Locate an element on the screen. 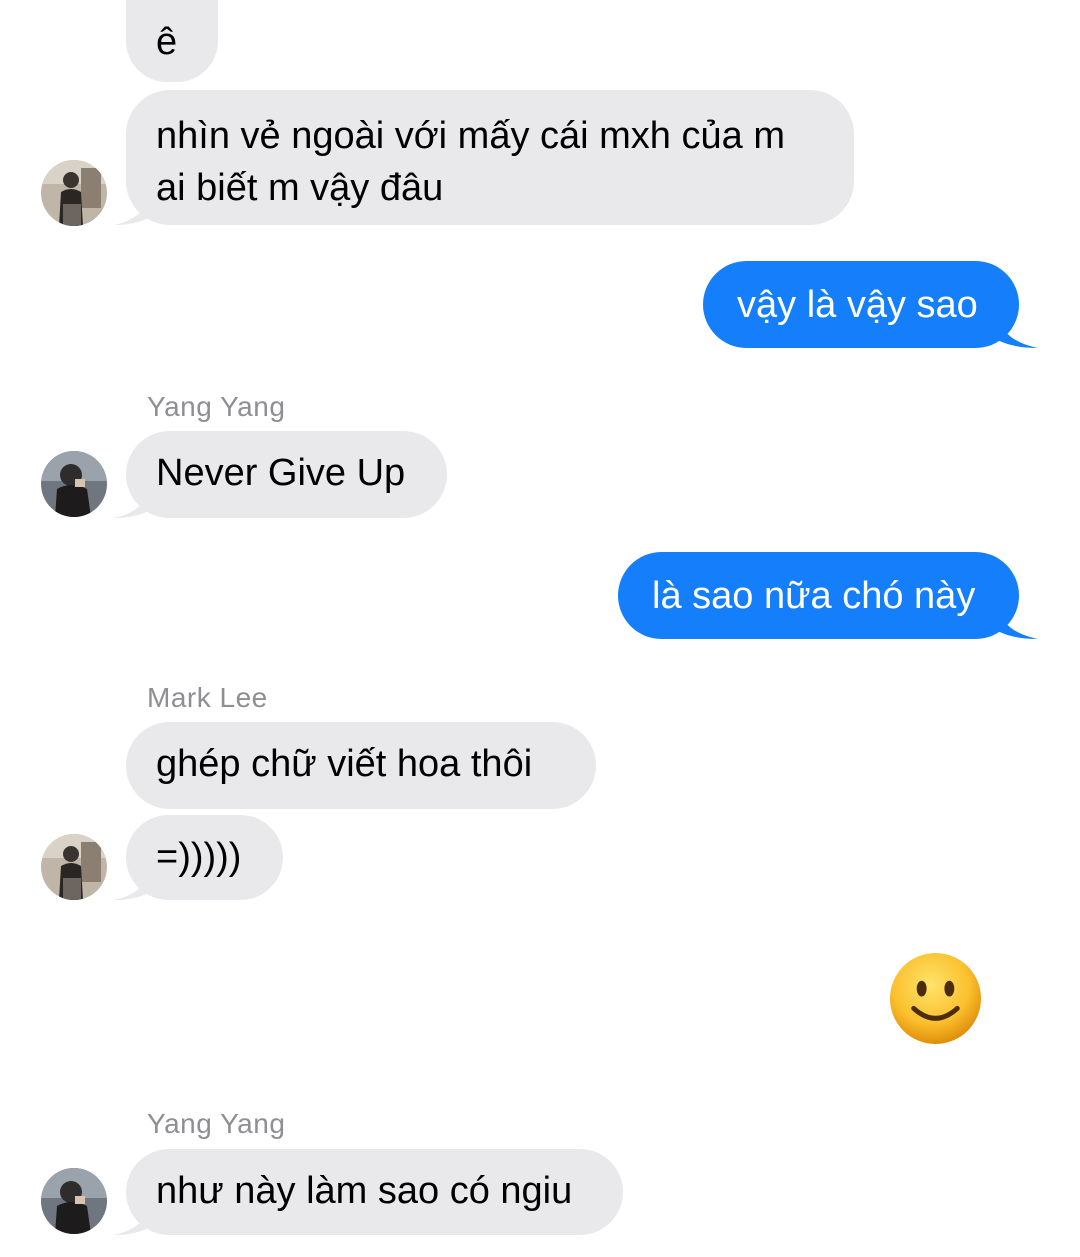 The height and width of the screenshot is (1257, 1080). incoming-message-bubble: Never Give Up is located at coordinates (286, 474).